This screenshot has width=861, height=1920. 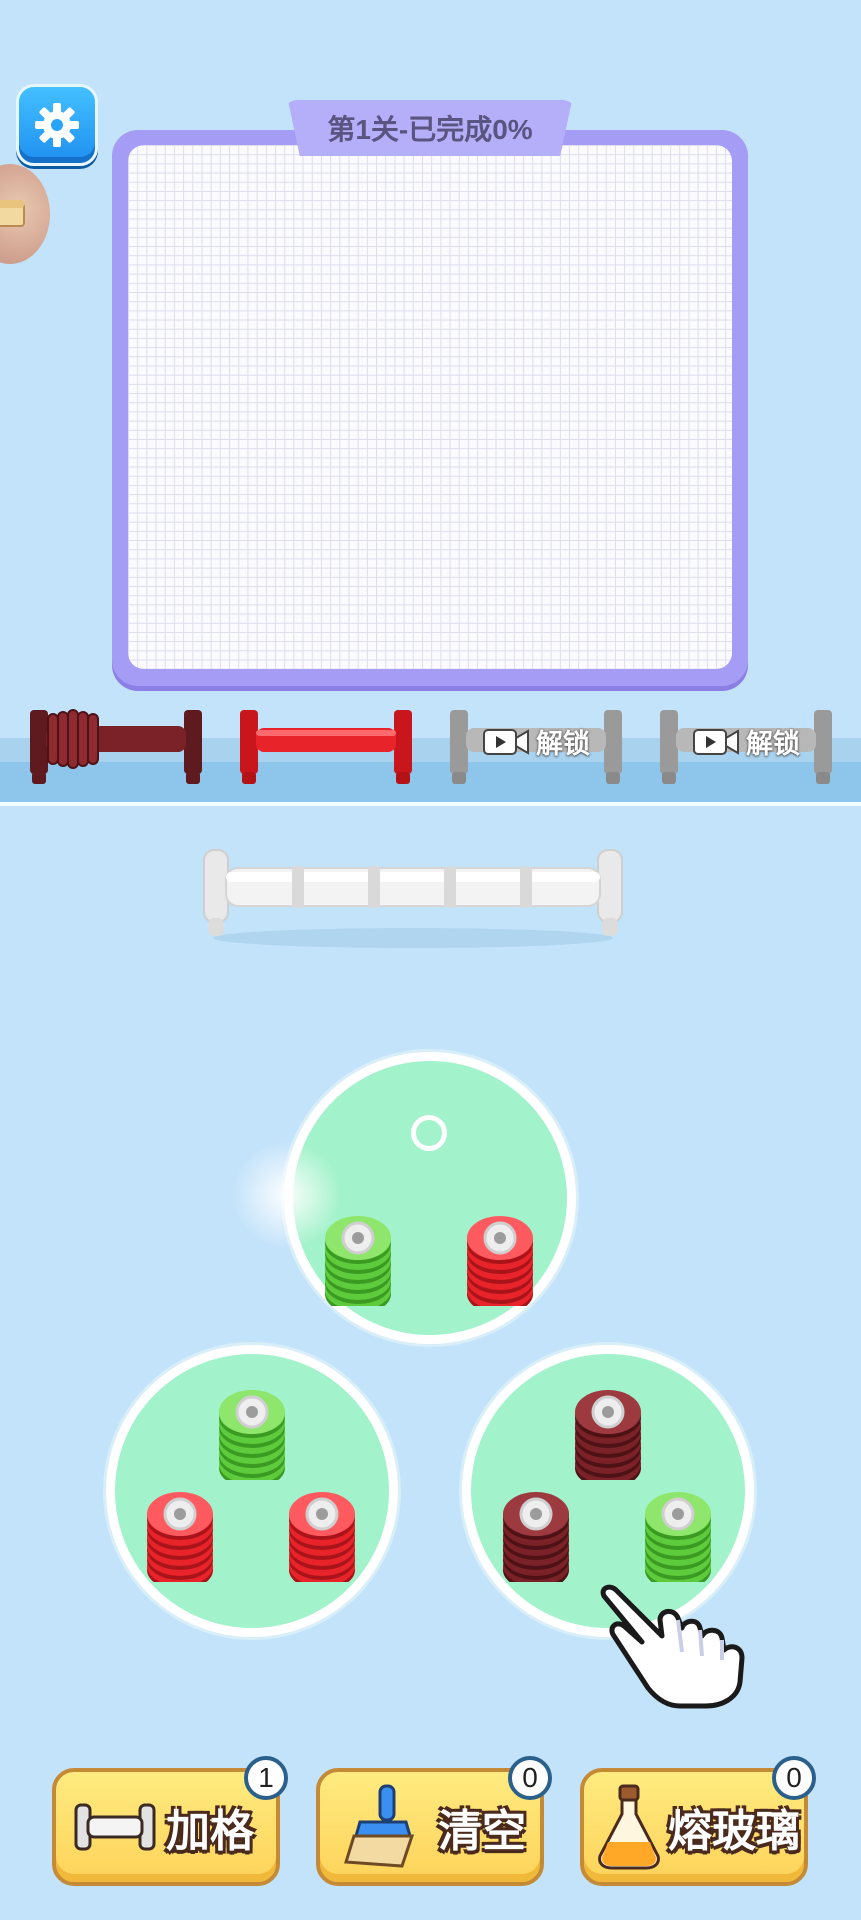 I want to click on chest-icon, so click(x=12, y=213).